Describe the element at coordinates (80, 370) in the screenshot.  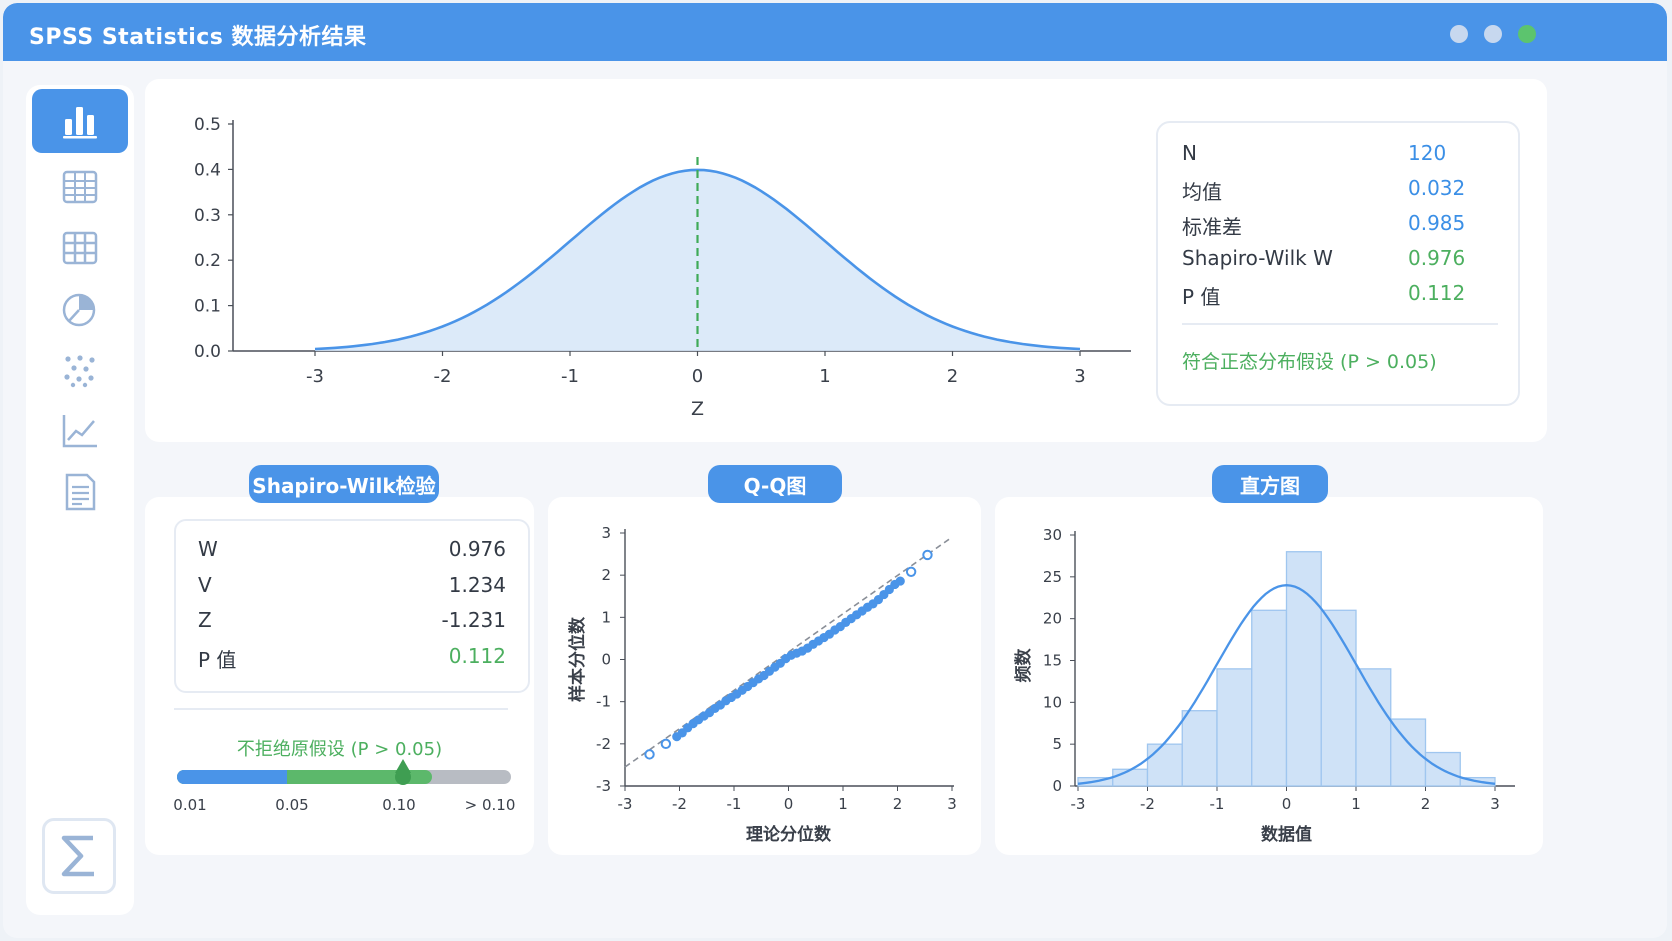
I see `sidebar-item-scatter` at that location.